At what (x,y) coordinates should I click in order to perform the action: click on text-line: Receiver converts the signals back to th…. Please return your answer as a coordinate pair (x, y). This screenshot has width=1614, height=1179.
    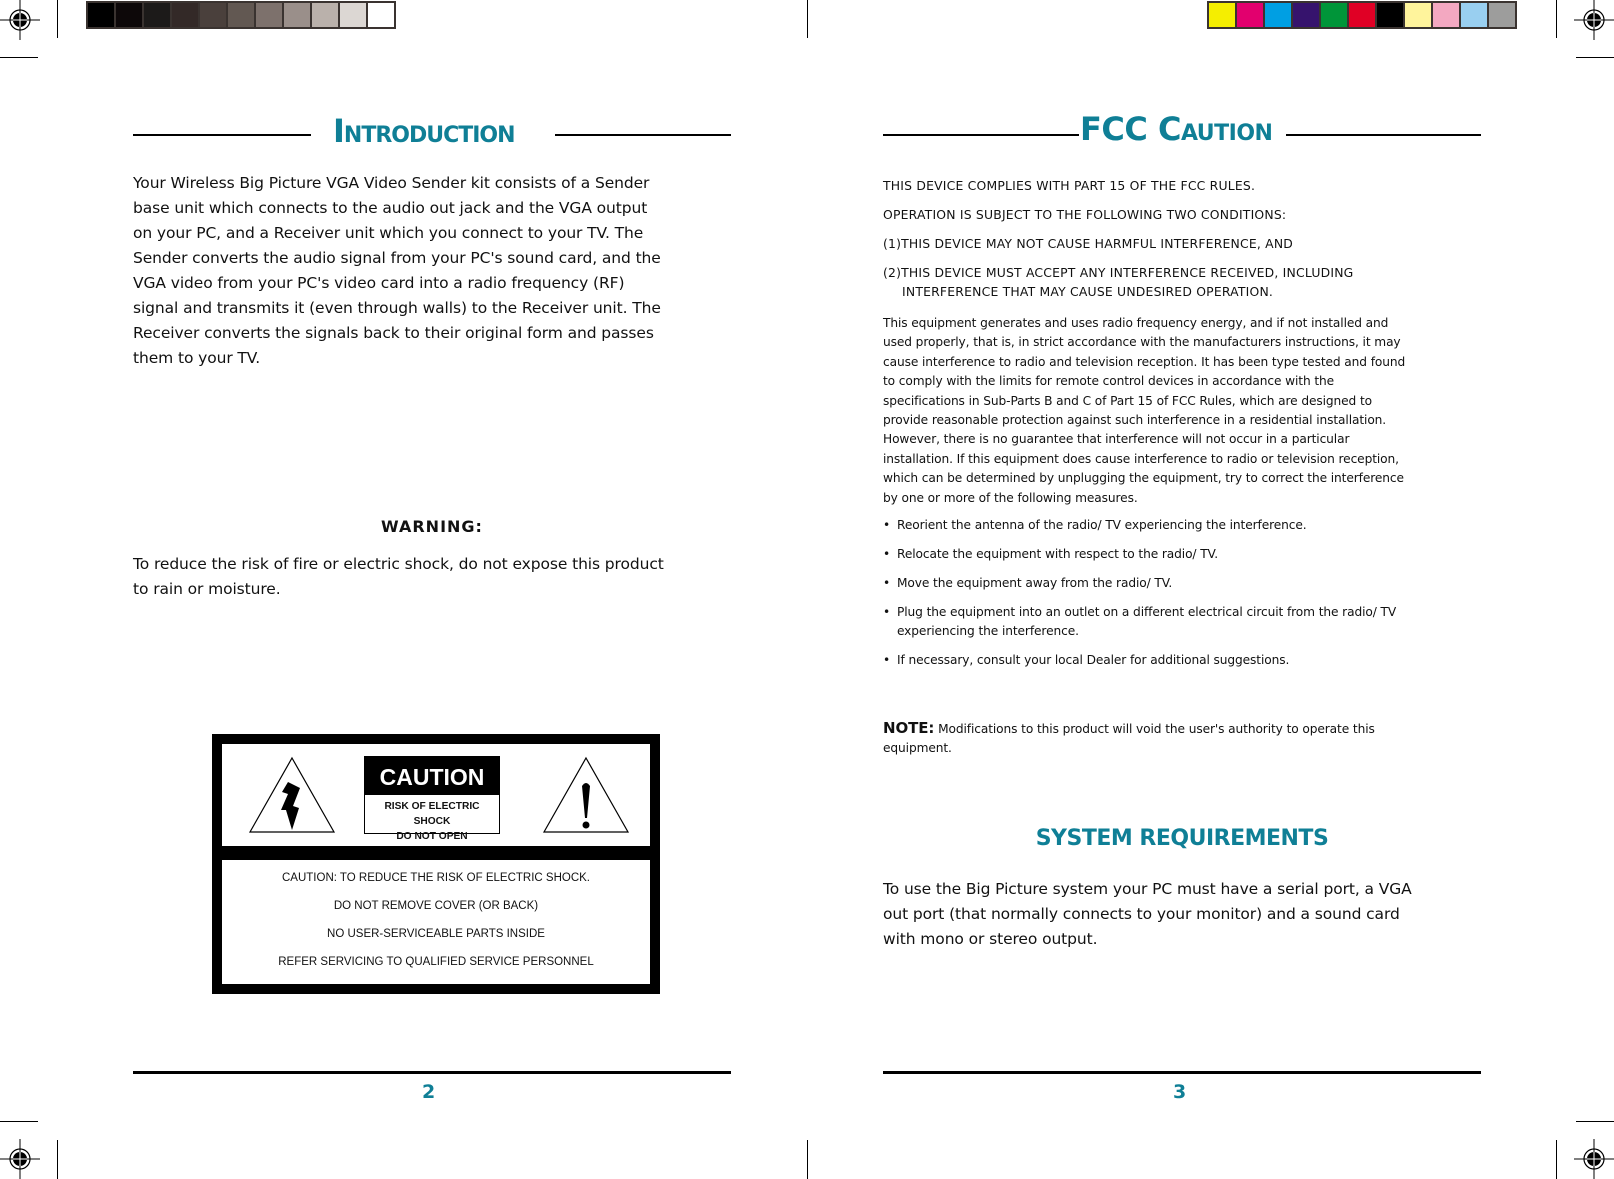
    Looking at the image, I should click on (393, 333).